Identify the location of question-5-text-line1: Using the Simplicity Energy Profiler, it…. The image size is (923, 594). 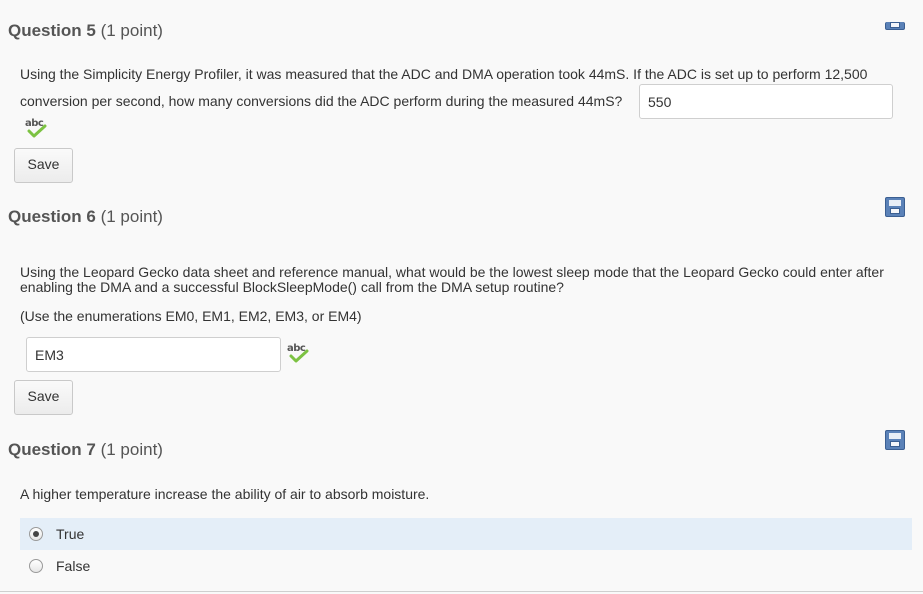
(444, 74).